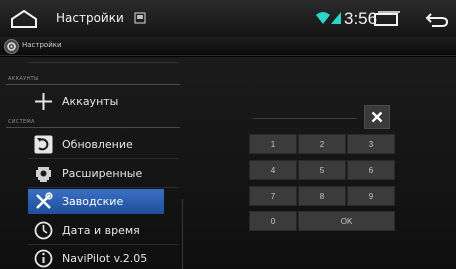 The image size is (456, 269). Describe the element at coordinates (273, 170) in the screenshot. I see `keypad-key-4: 4` at that location.